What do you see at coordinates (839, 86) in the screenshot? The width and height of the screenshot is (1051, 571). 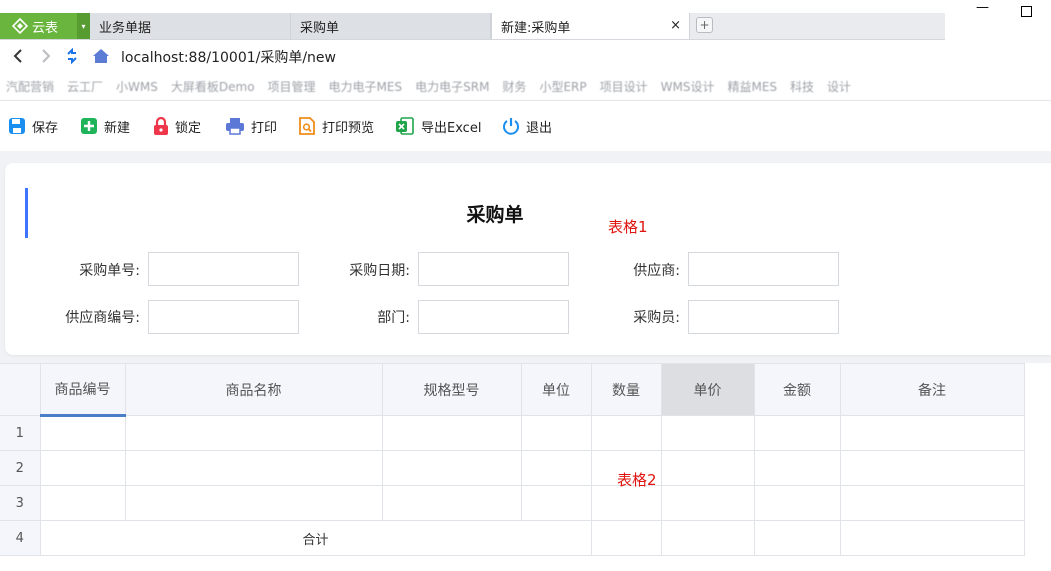 I see `bookmark: 设计` at bounding box center [839, 86].